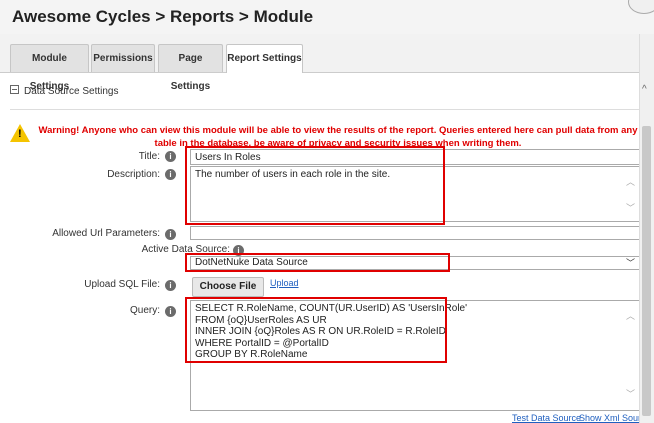  I want to click on page-scrollbar: ^, so click(646, 228).